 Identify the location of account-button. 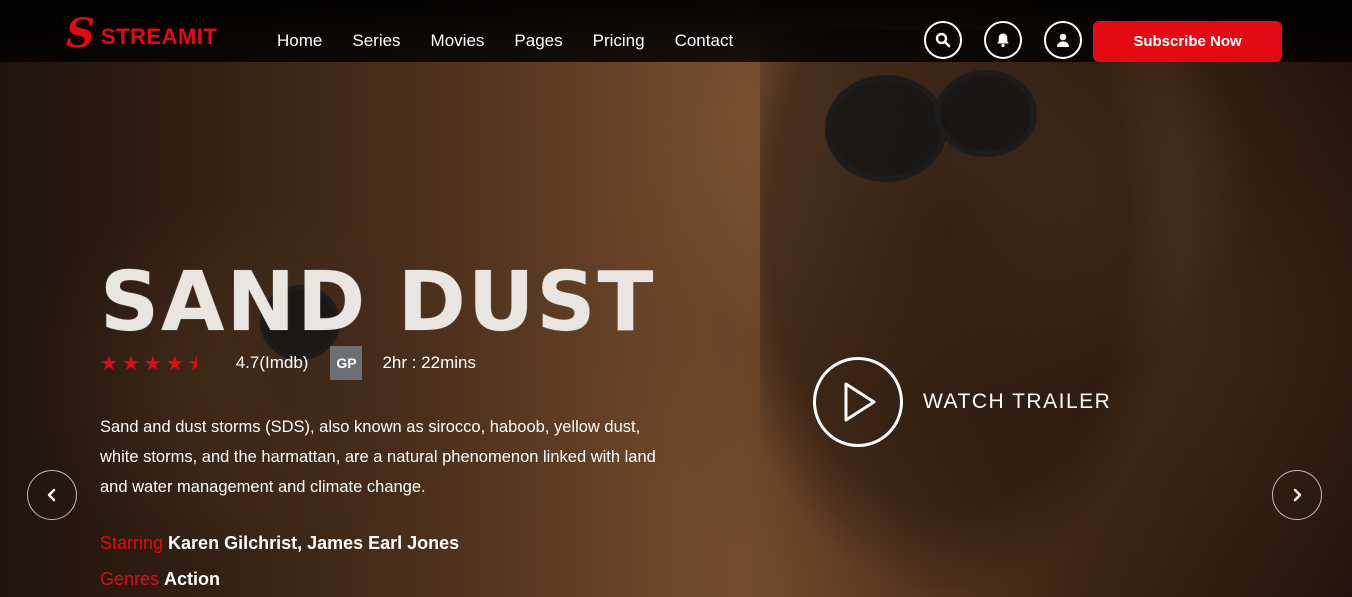
(1063, 40).